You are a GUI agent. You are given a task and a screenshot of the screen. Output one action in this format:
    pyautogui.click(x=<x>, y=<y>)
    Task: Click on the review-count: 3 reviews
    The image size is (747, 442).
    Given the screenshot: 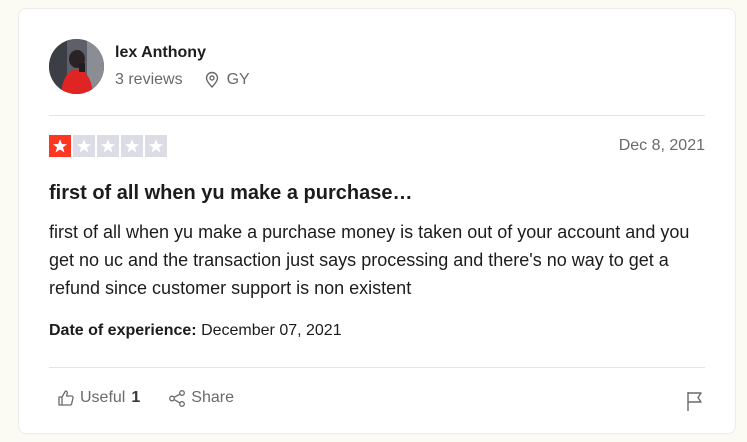 What is the action you would take?
    pyautogui.click(x=149, y=79)
    